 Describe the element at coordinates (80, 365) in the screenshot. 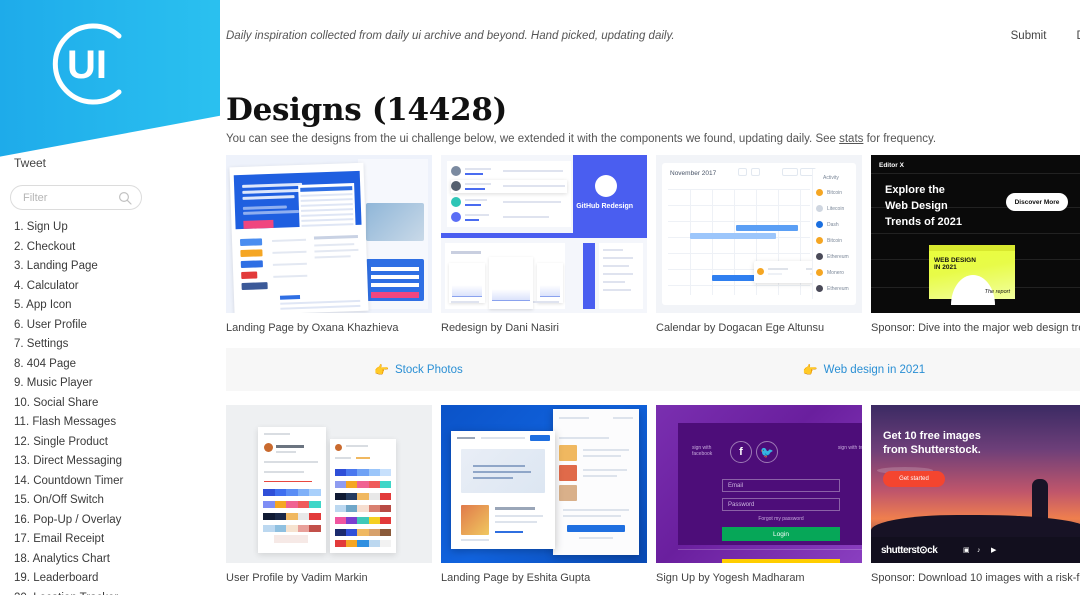

I see `sidebar-item-404-page: 8. 404 Page` at that location.